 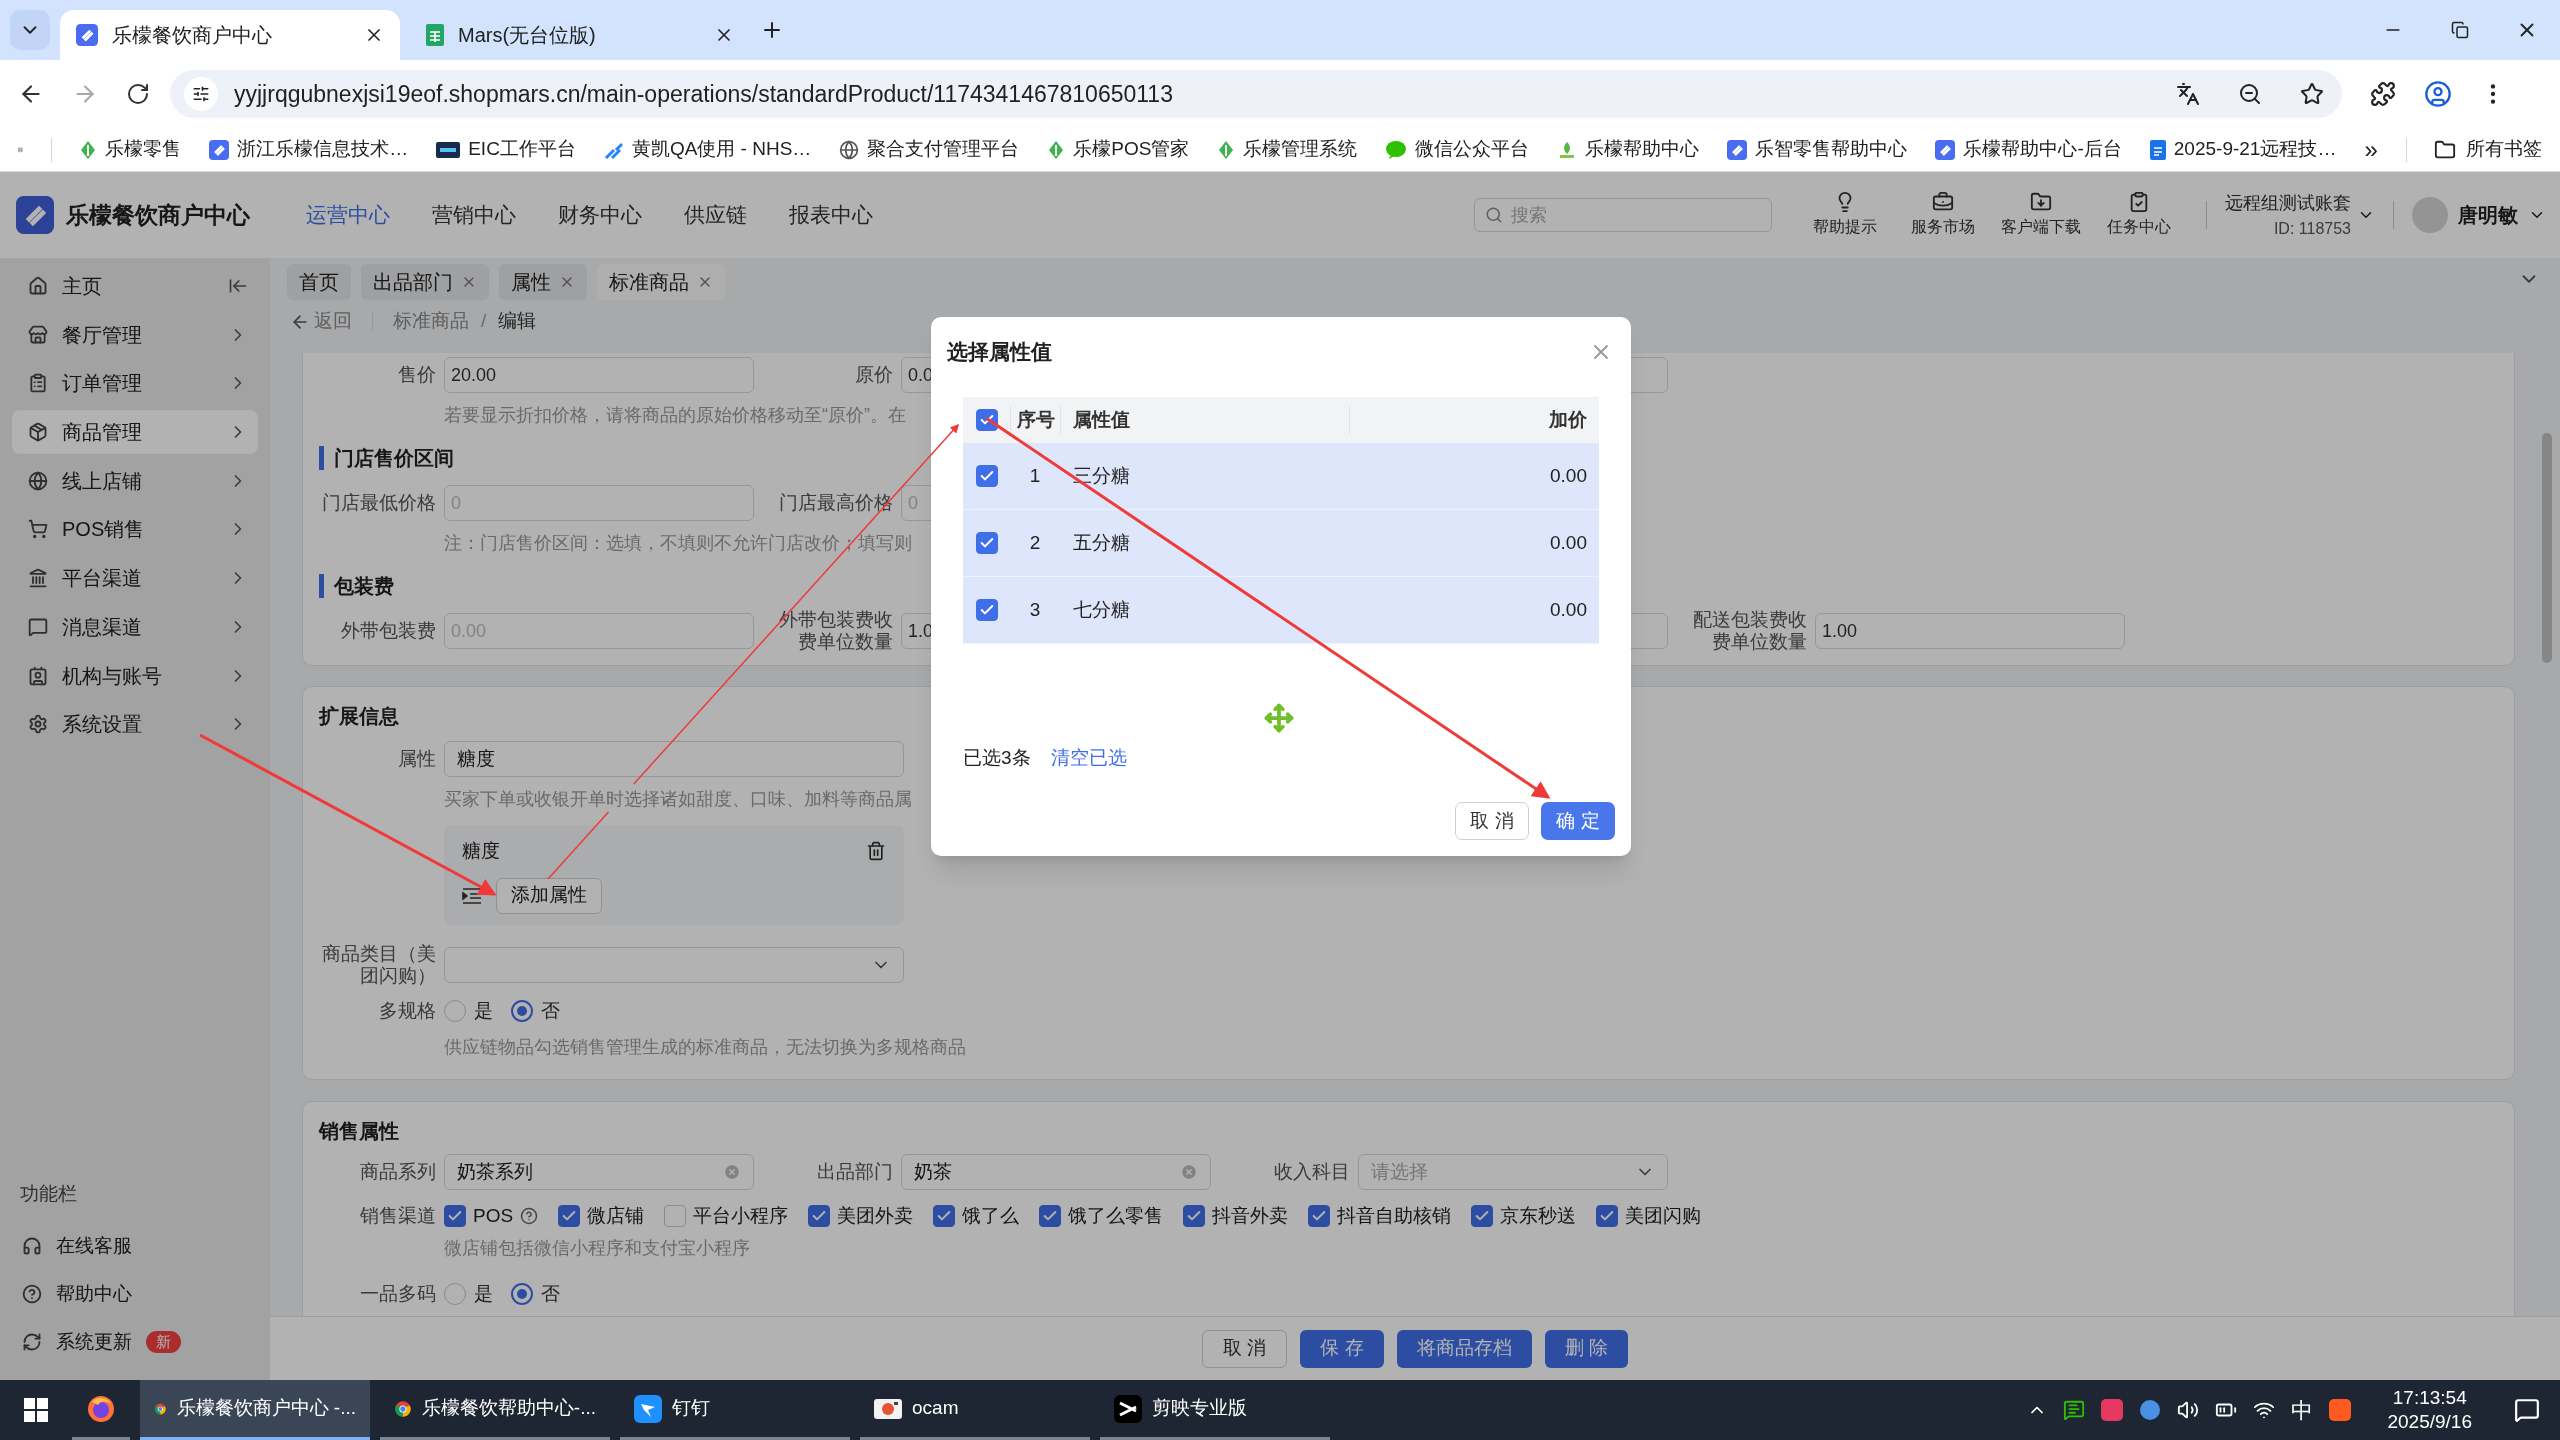 What do you see at coordinates (2438, 94) in the screenshot?
I see `profile-icon` at bounding box center [2438, 94].